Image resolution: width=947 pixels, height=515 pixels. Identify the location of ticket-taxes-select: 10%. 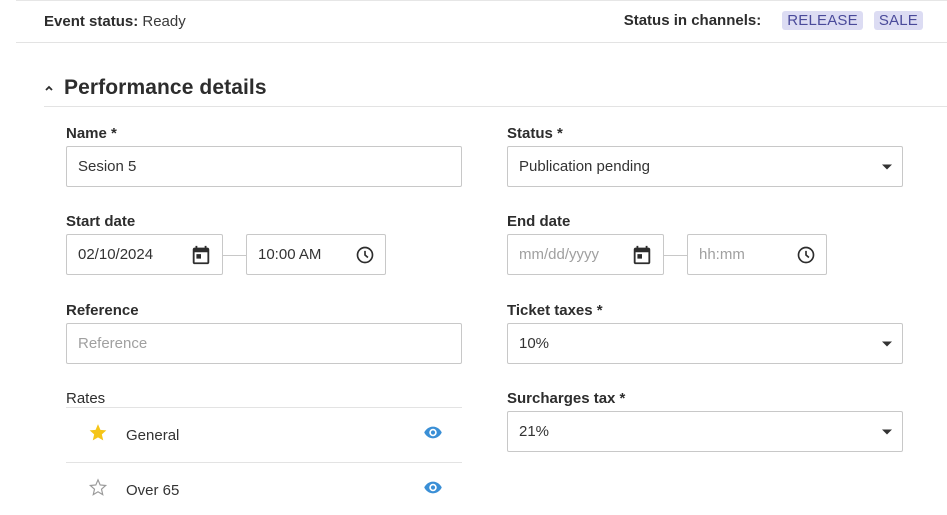
(705, 343).